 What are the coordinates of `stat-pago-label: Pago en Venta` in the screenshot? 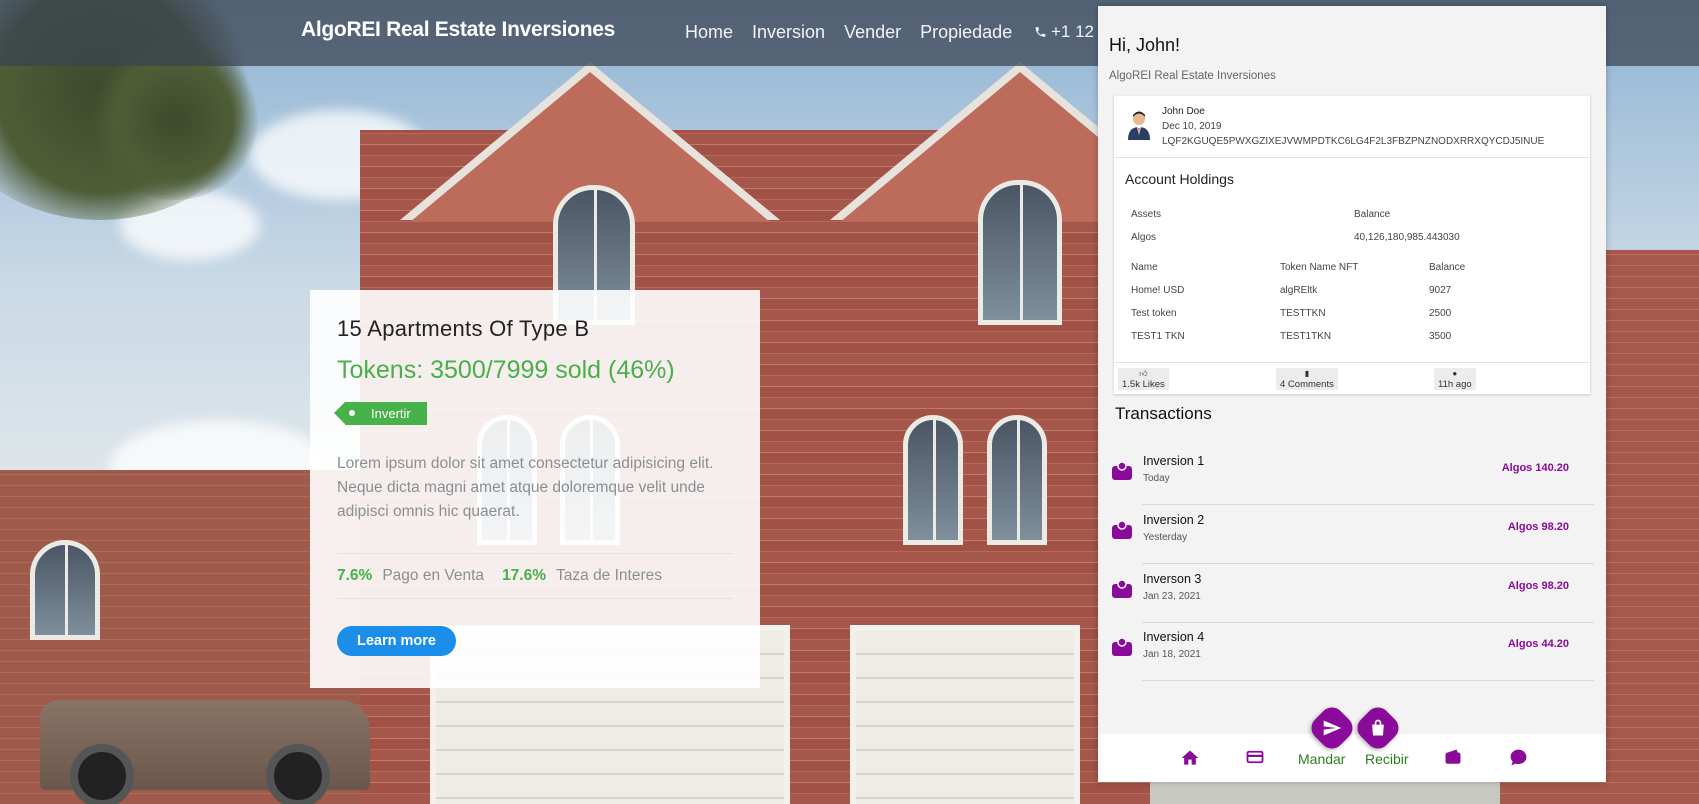 It's located at (433, 575).